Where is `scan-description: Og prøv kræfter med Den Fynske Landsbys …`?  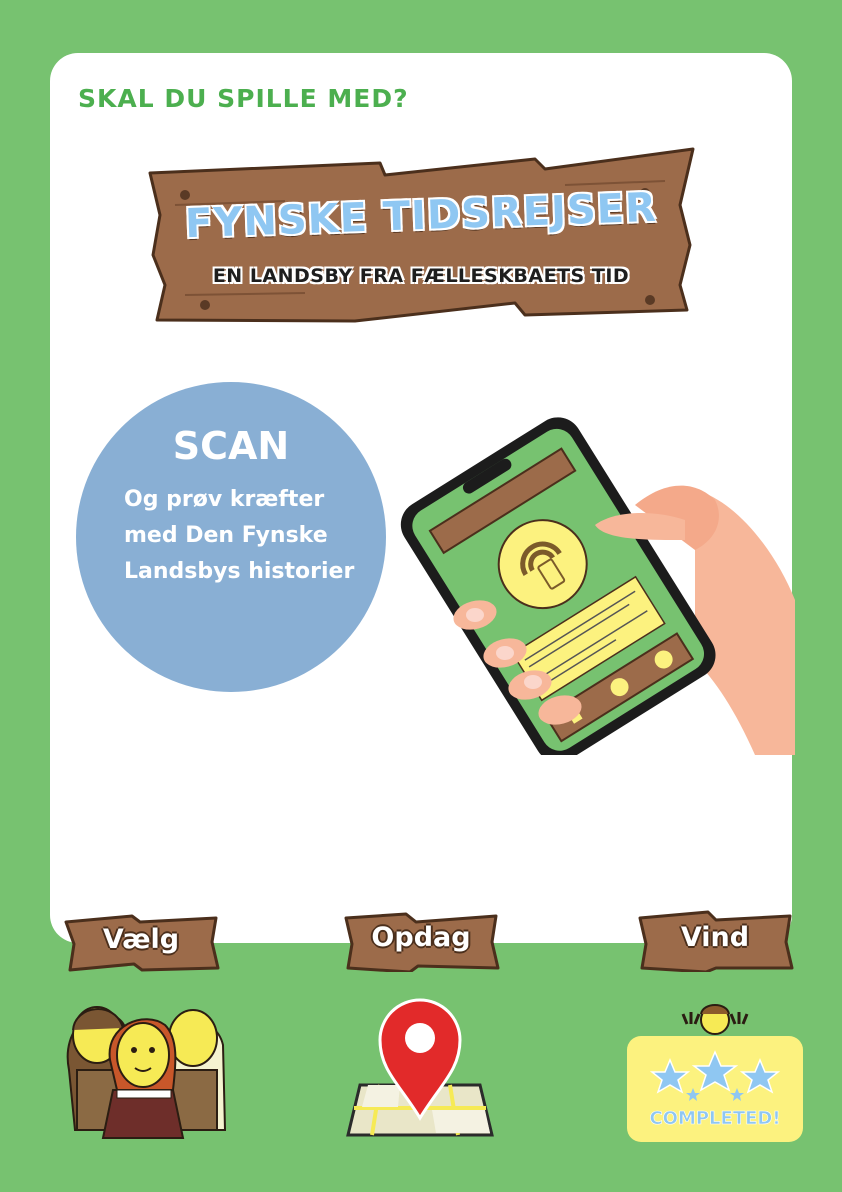
scan-description: Og prøv kræfter med Den Fynske Landsbys … is located at coordinates (239, 535).